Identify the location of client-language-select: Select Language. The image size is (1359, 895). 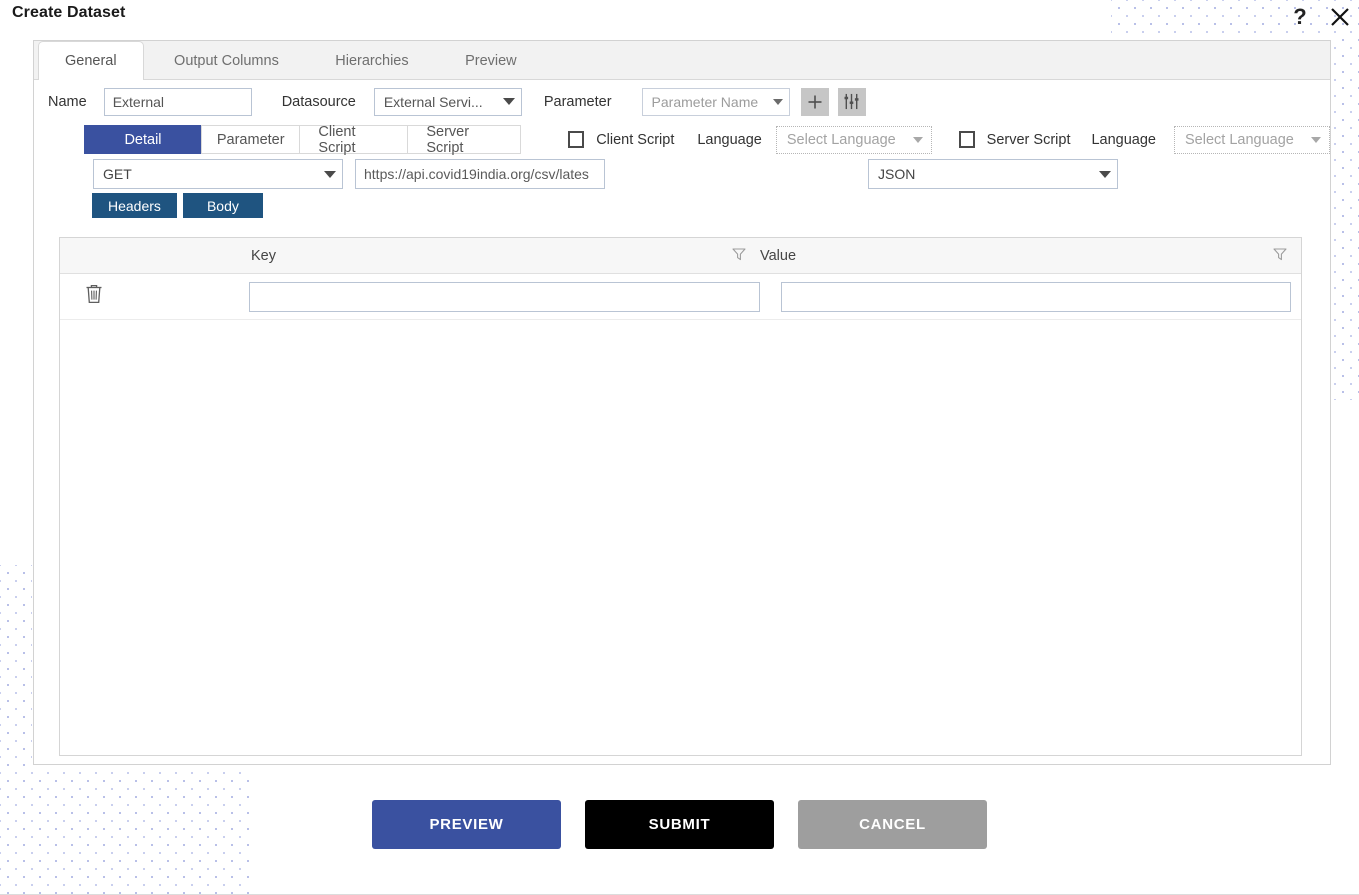
(853, 139).